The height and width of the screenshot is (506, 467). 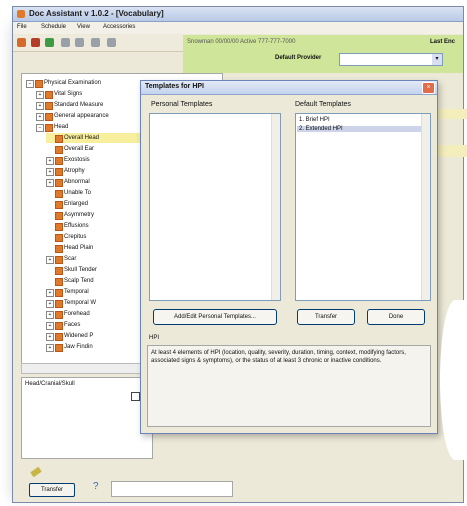 I want to click on dialog-title-bar: Templates for HPI ×, so click(x=289, y=88).